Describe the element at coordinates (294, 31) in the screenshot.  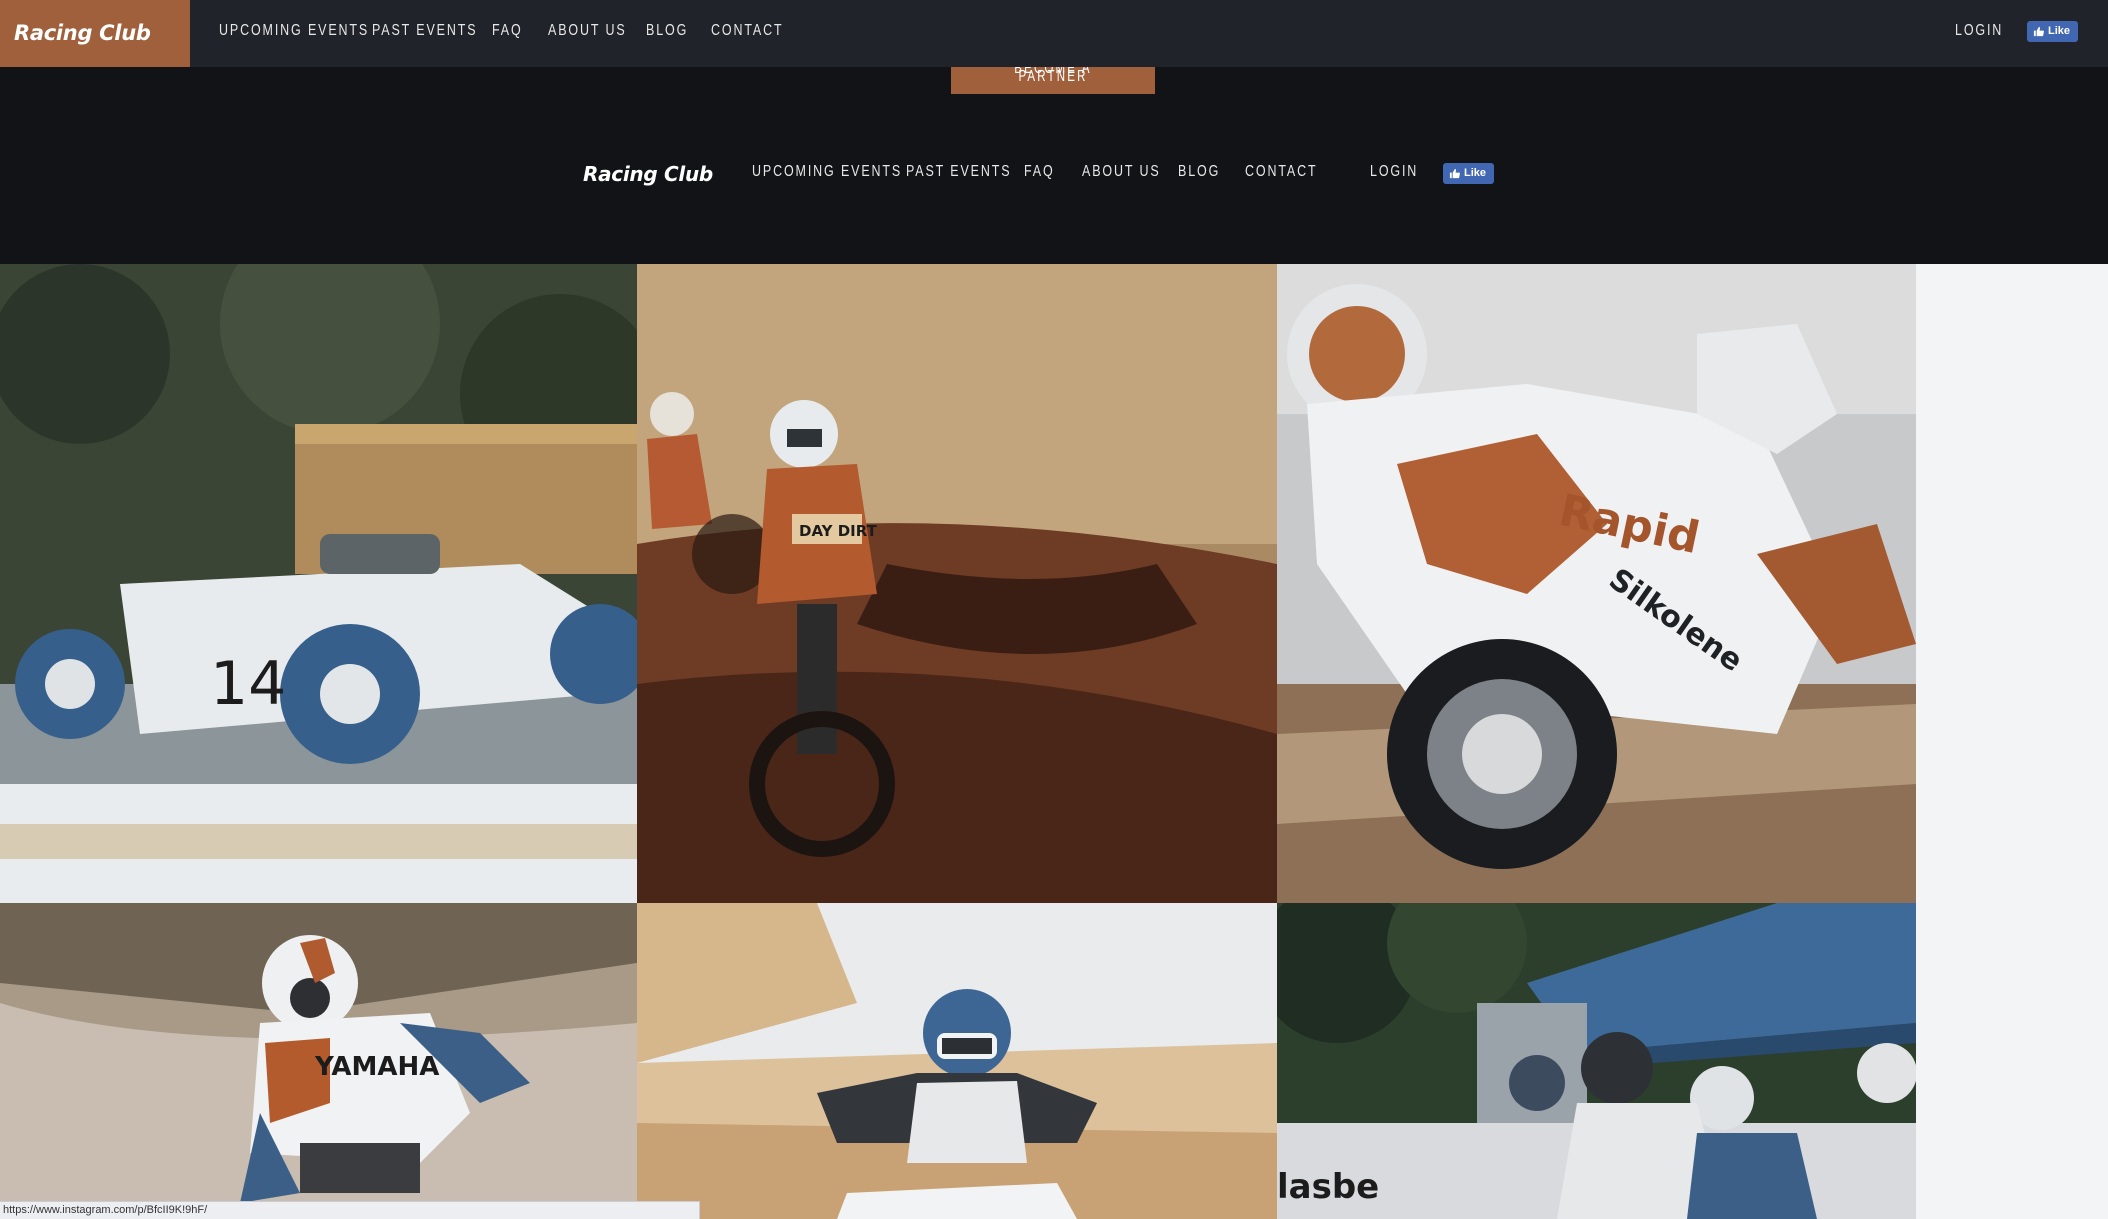
I see `nav-upcoming-events: UPCOMING EVENTS` at that location.